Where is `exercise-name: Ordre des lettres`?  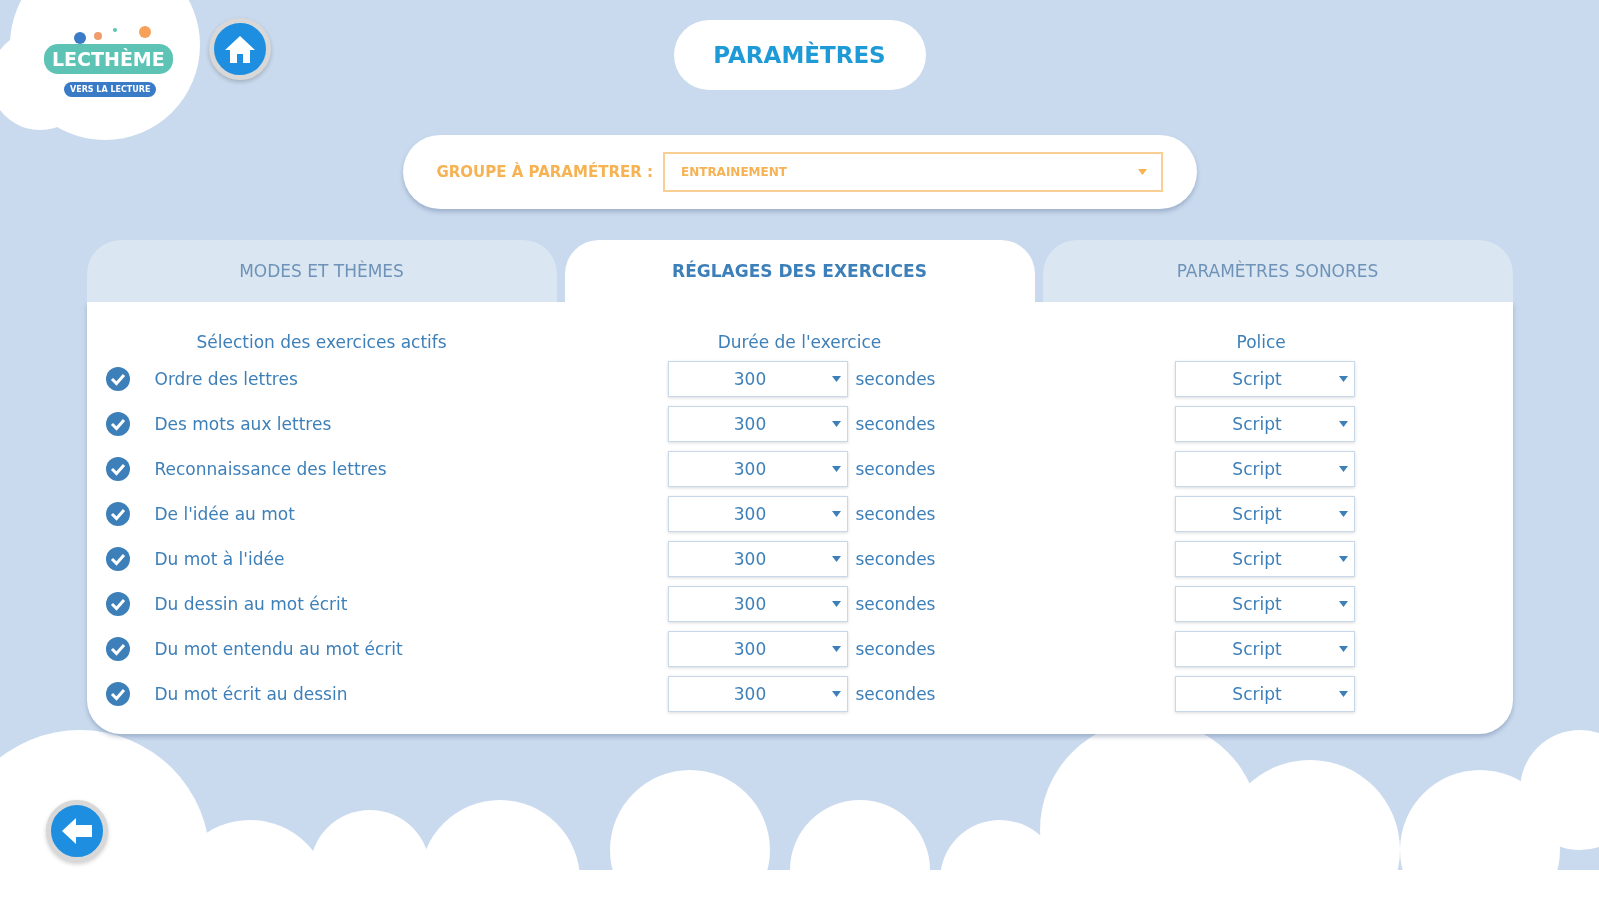
exercise-name: Ordre des lettres is located at coordinates (226, 379).